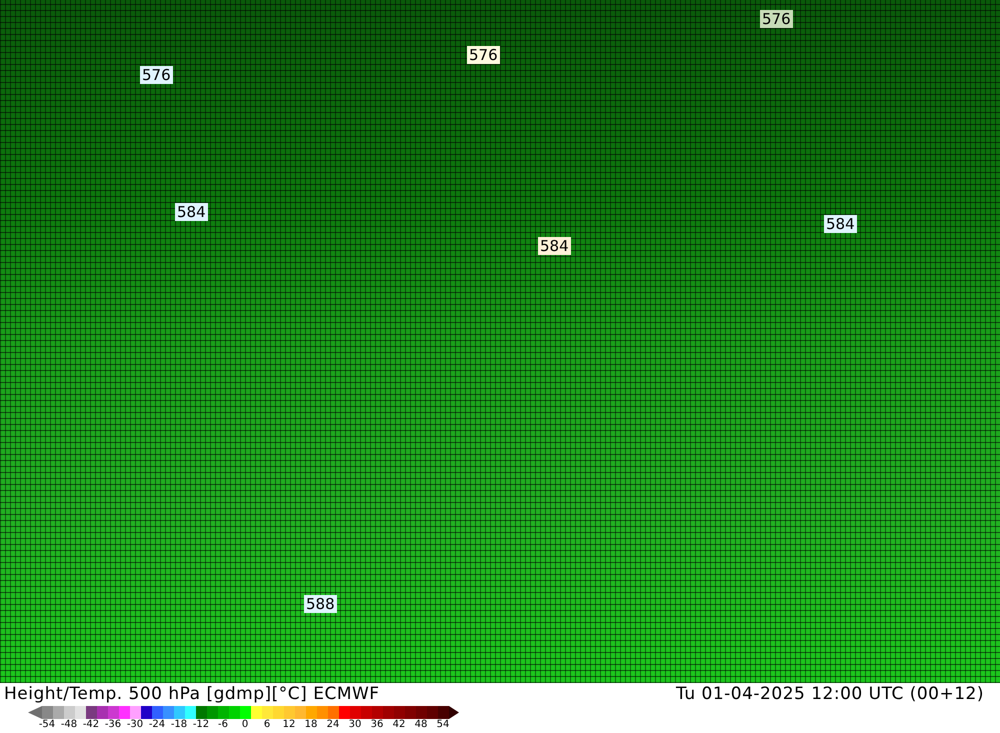  Describe the element at coordinates (289, 725) in the screenshot. I see `tick-label: 12` at that location.